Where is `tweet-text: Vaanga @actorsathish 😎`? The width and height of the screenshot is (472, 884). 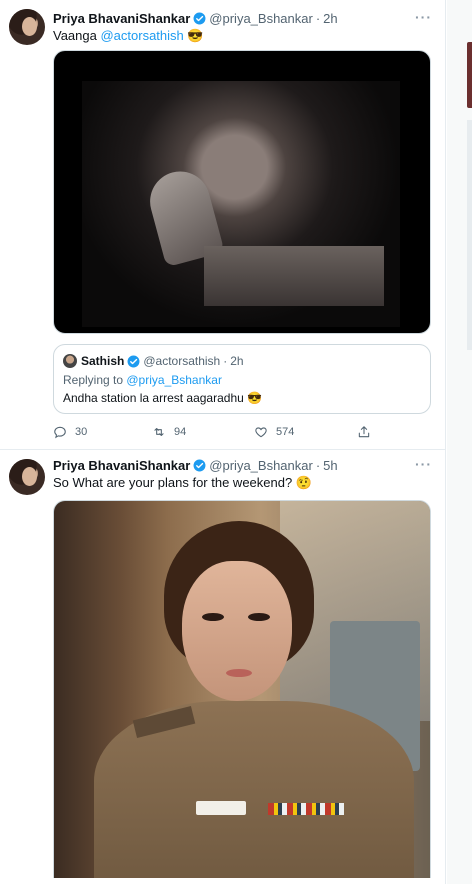 tweet-text: Vaanga @actorsathish 😎 is located at coordinates (128, 35).